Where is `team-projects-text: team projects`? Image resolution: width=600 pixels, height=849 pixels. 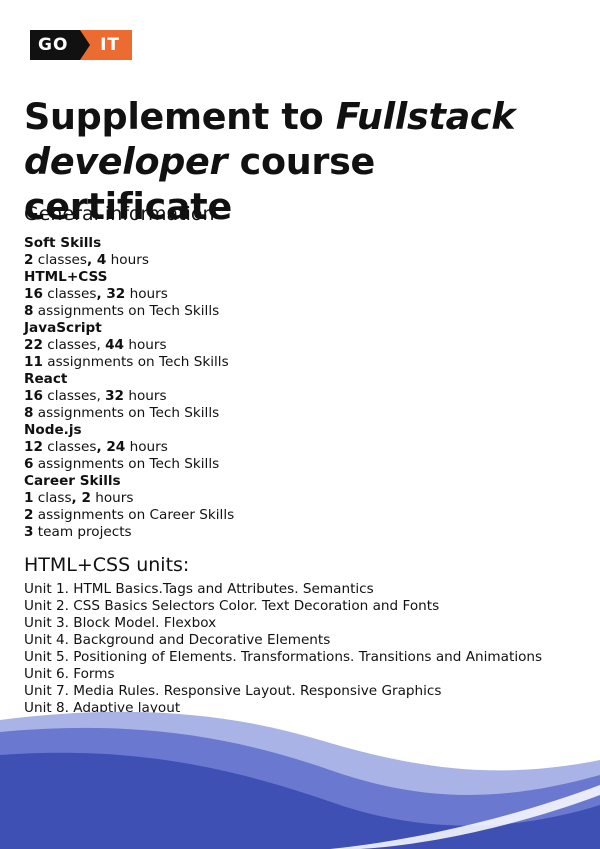
team-projects-text: team projects is located at coordinates (82, 532).